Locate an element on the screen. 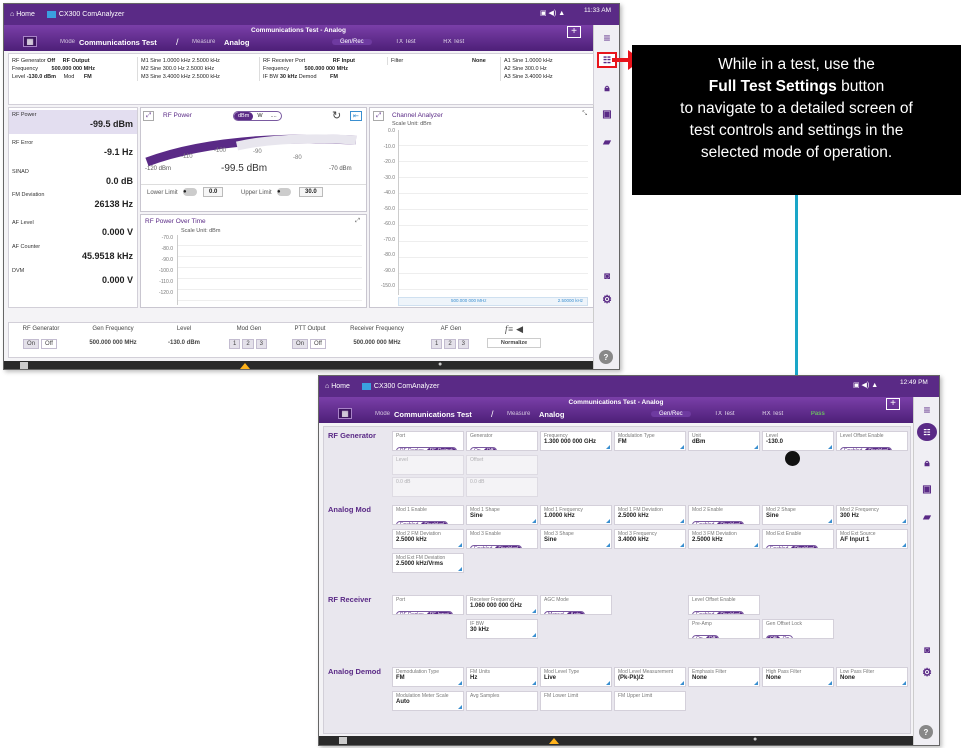 The image size is (963, 748). setting-cell: Frequency 1.300 000 000 GHz is located at coordinates (576, 441).